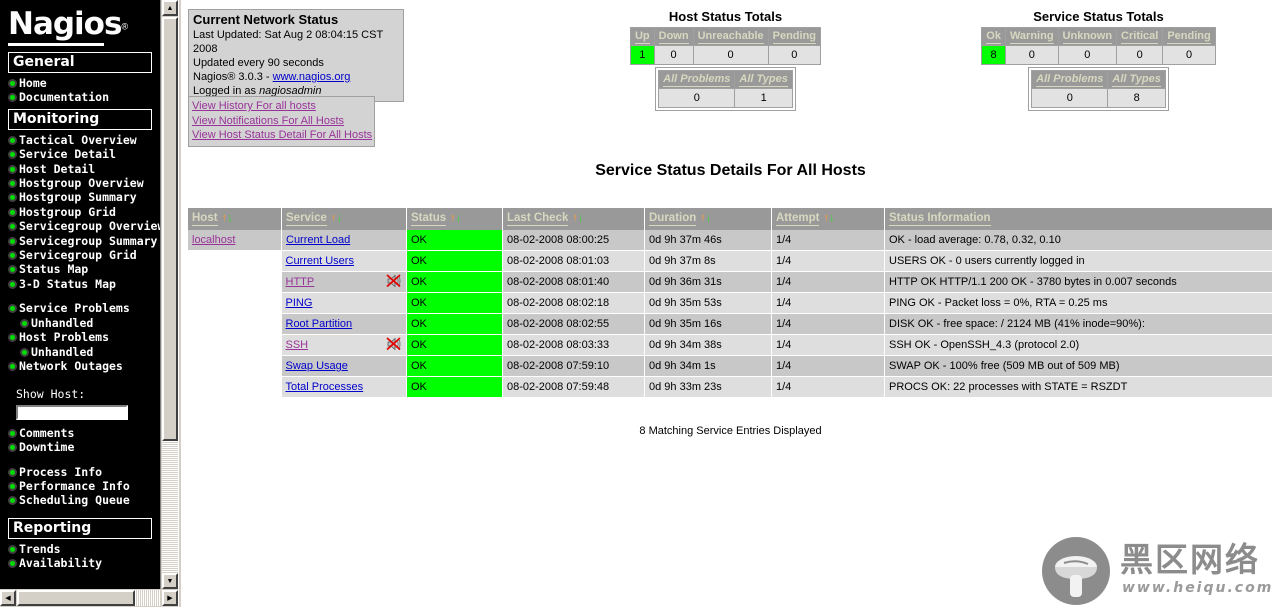  I want to click on header-label: All Types, so click(763, 80).